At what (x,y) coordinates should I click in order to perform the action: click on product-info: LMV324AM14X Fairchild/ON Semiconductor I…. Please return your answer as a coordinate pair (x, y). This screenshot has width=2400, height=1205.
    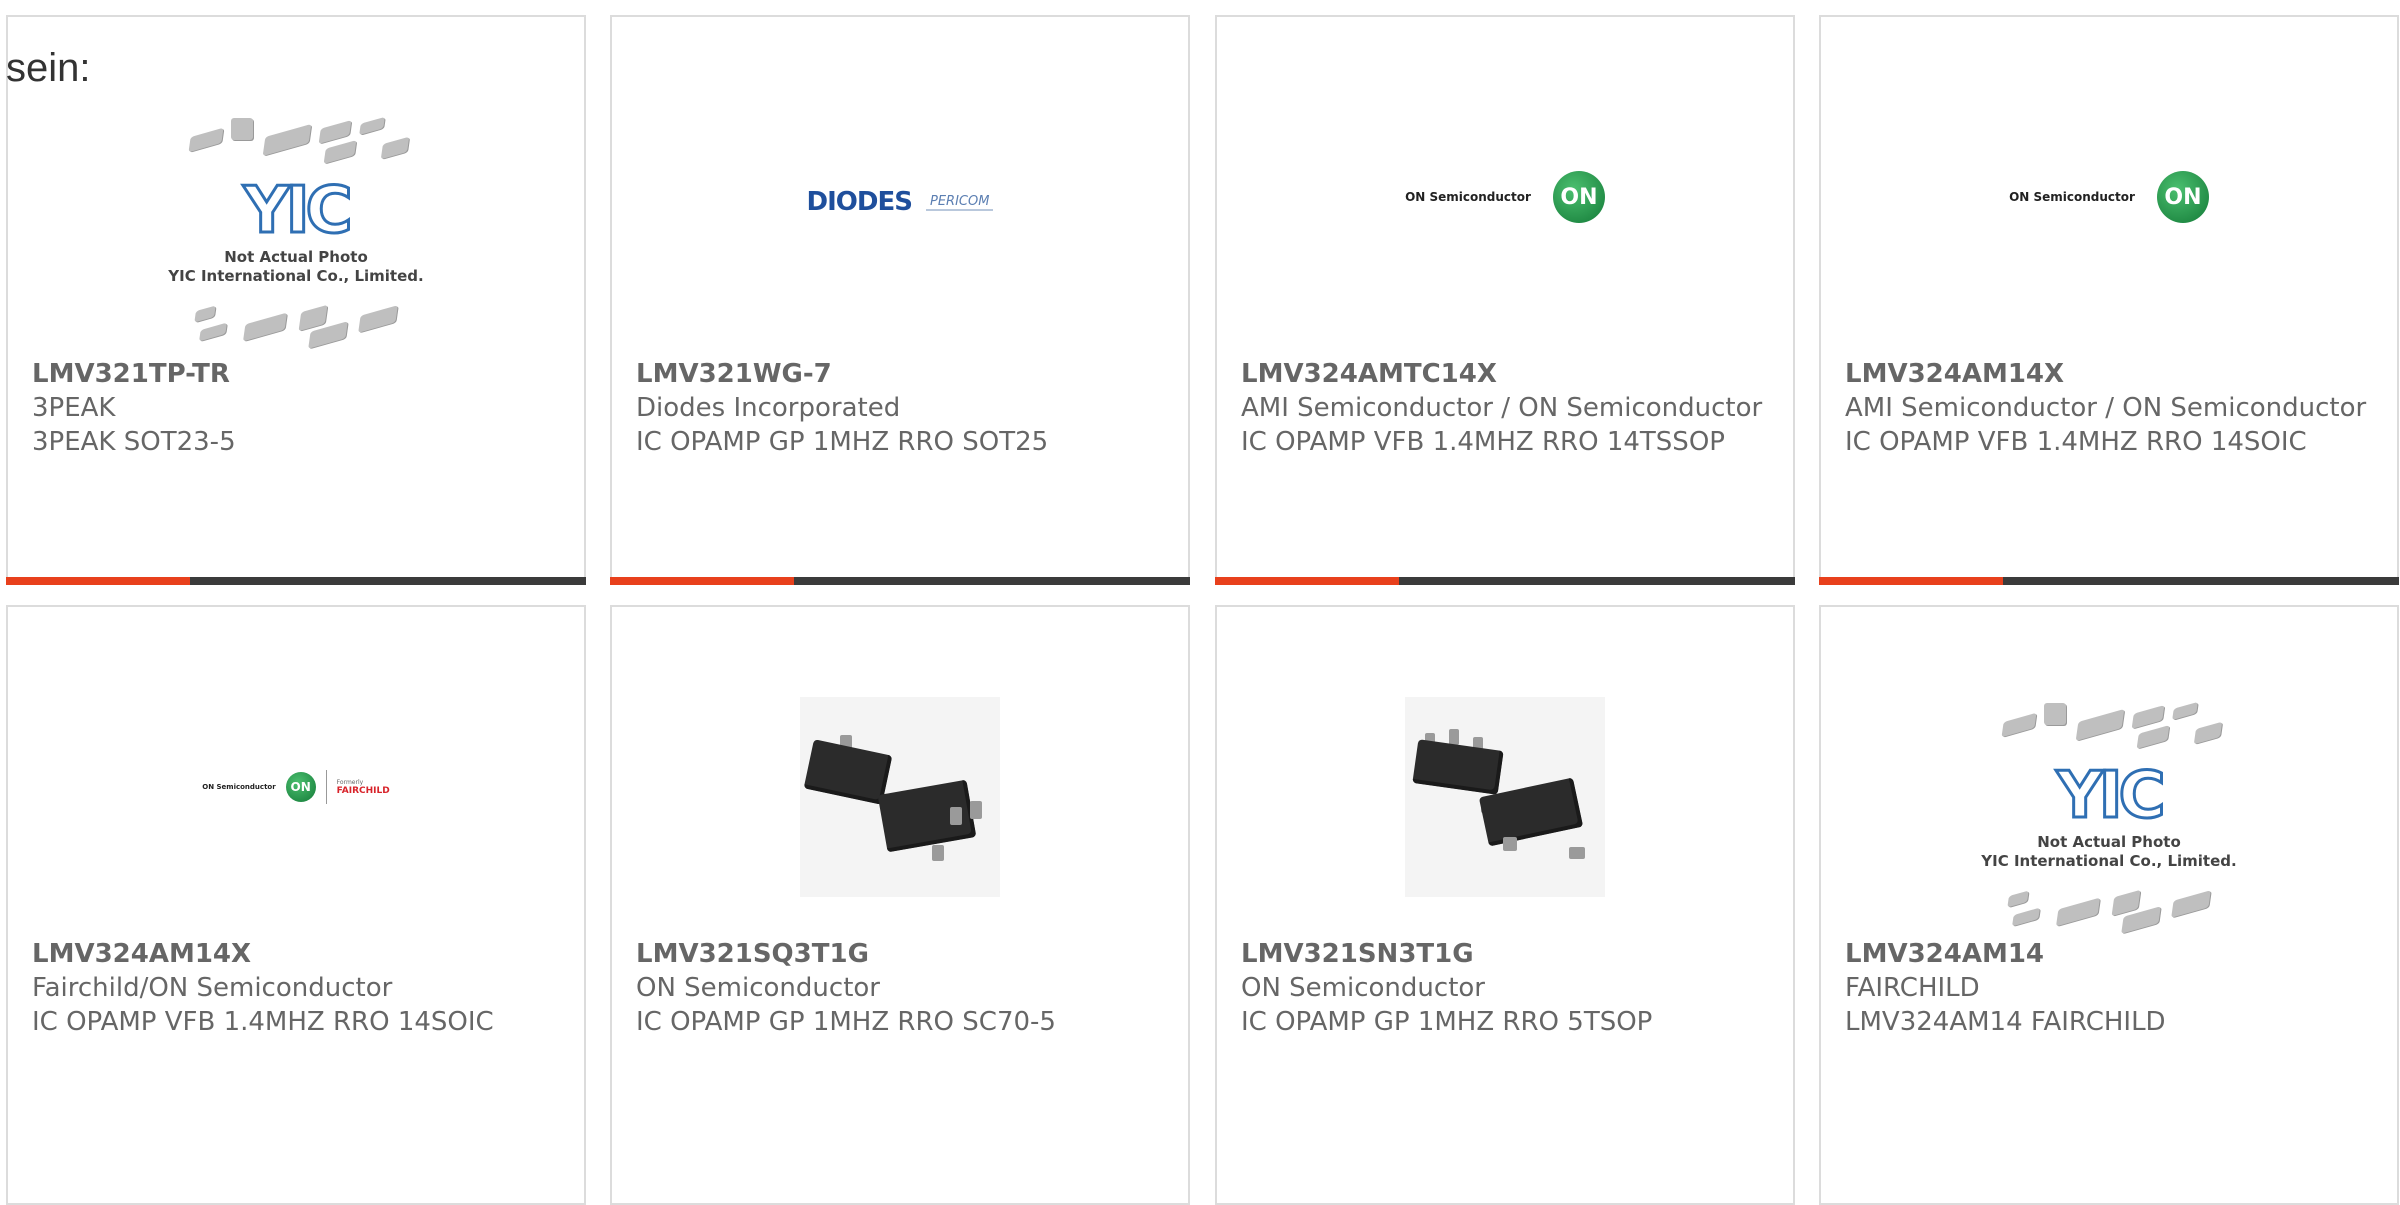
    Looking at the image, I should click on (298, 988).